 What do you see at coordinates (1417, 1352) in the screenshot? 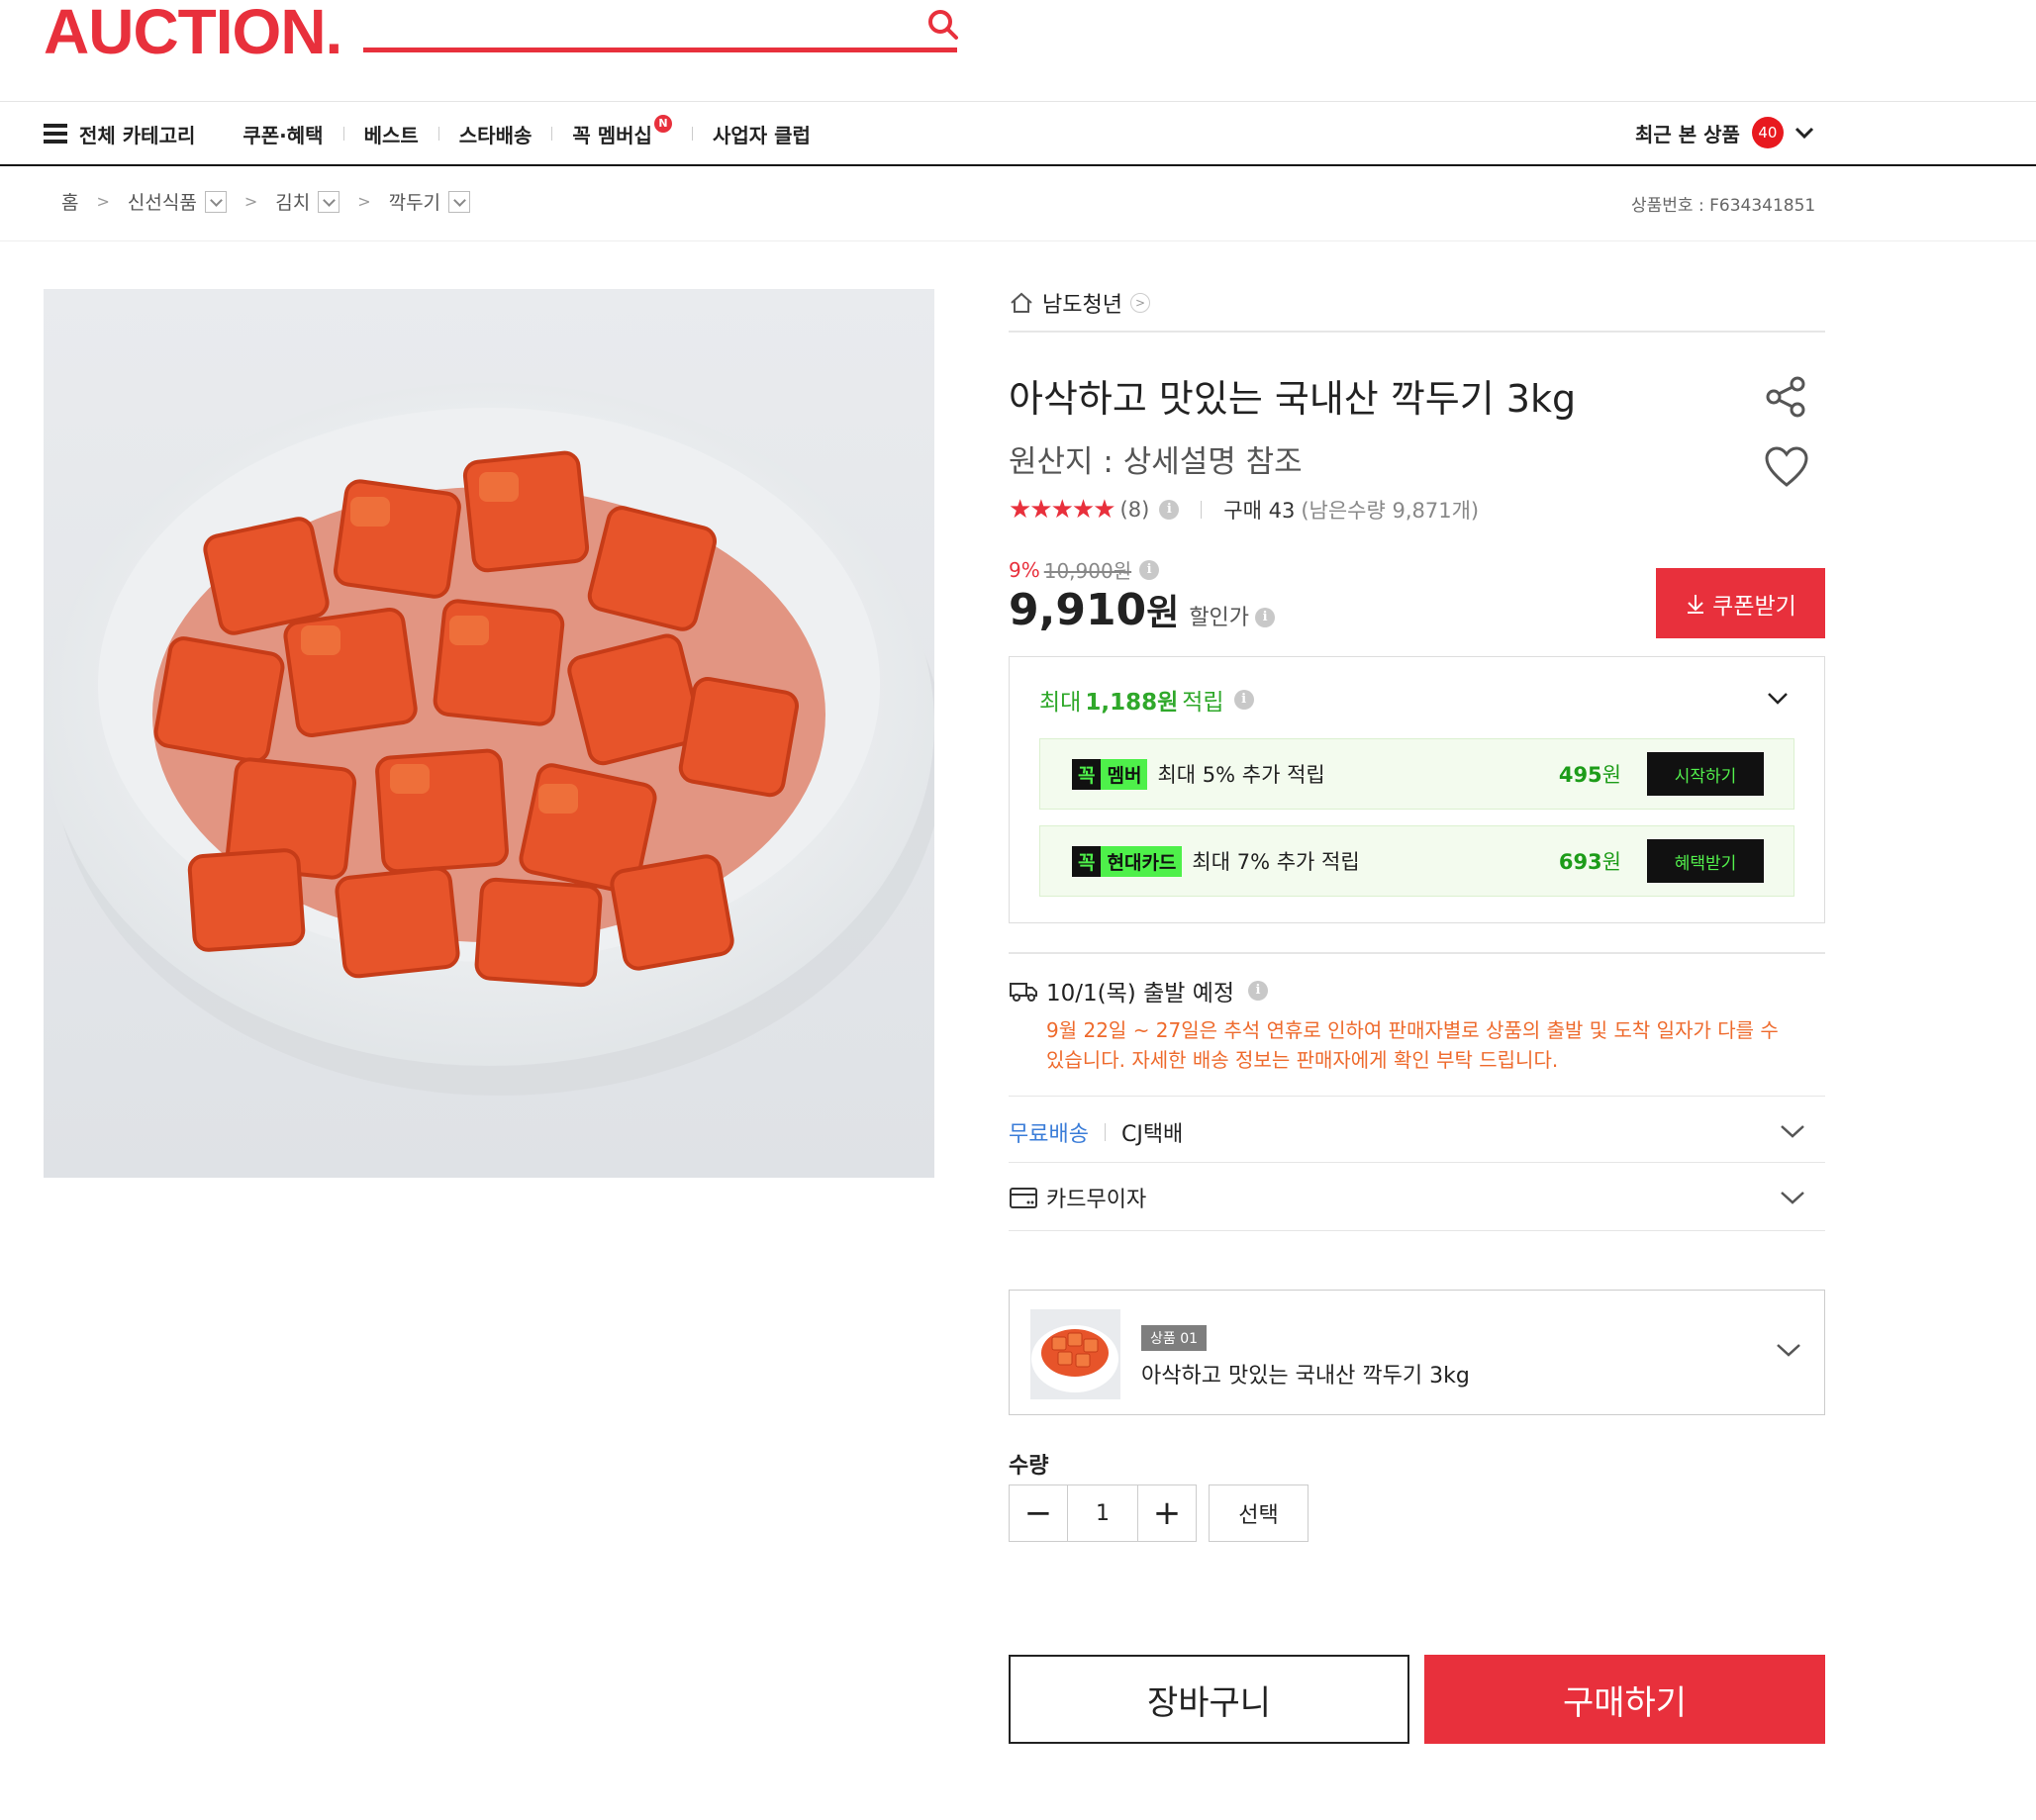
I see `option-selector` at bounding box center [1417, 1352].